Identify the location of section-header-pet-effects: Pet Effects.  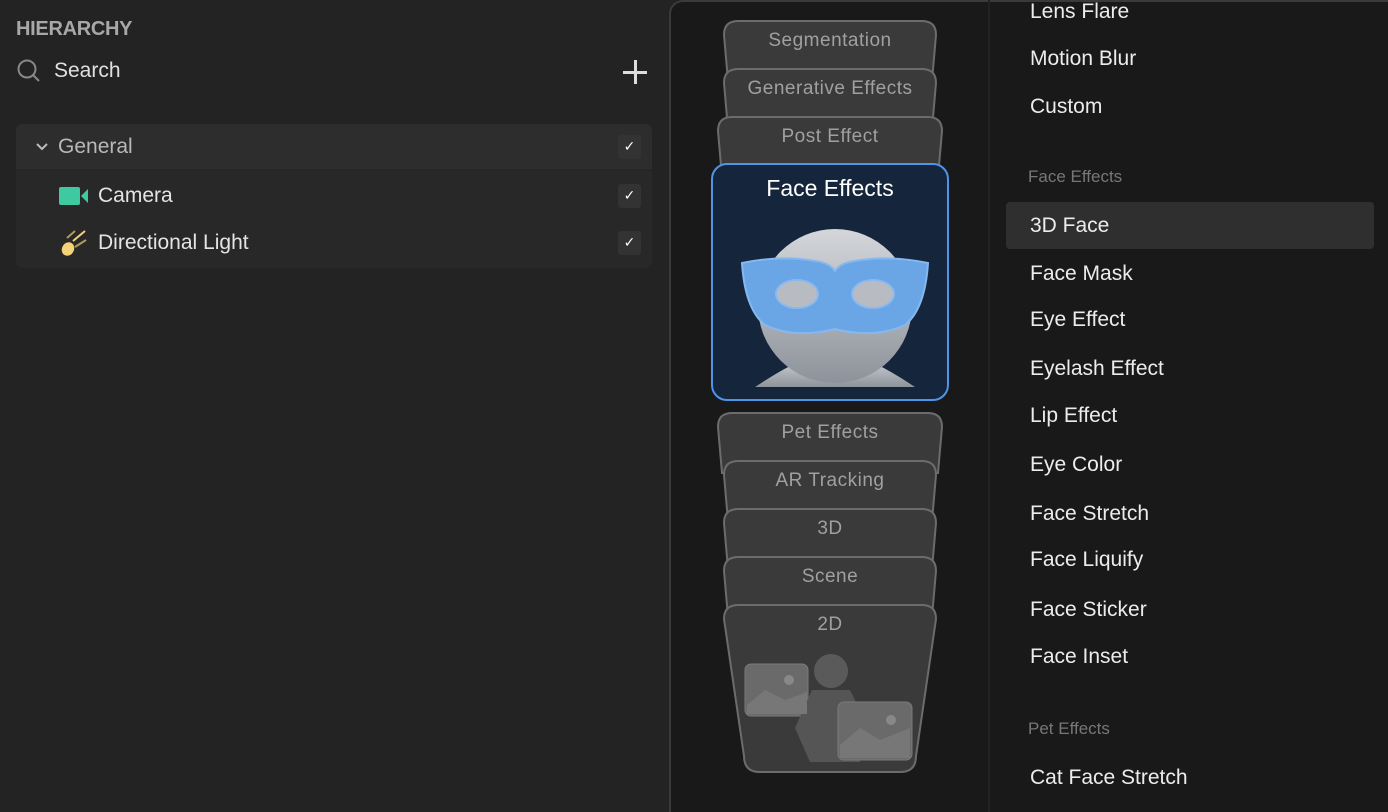
(1069, 728).